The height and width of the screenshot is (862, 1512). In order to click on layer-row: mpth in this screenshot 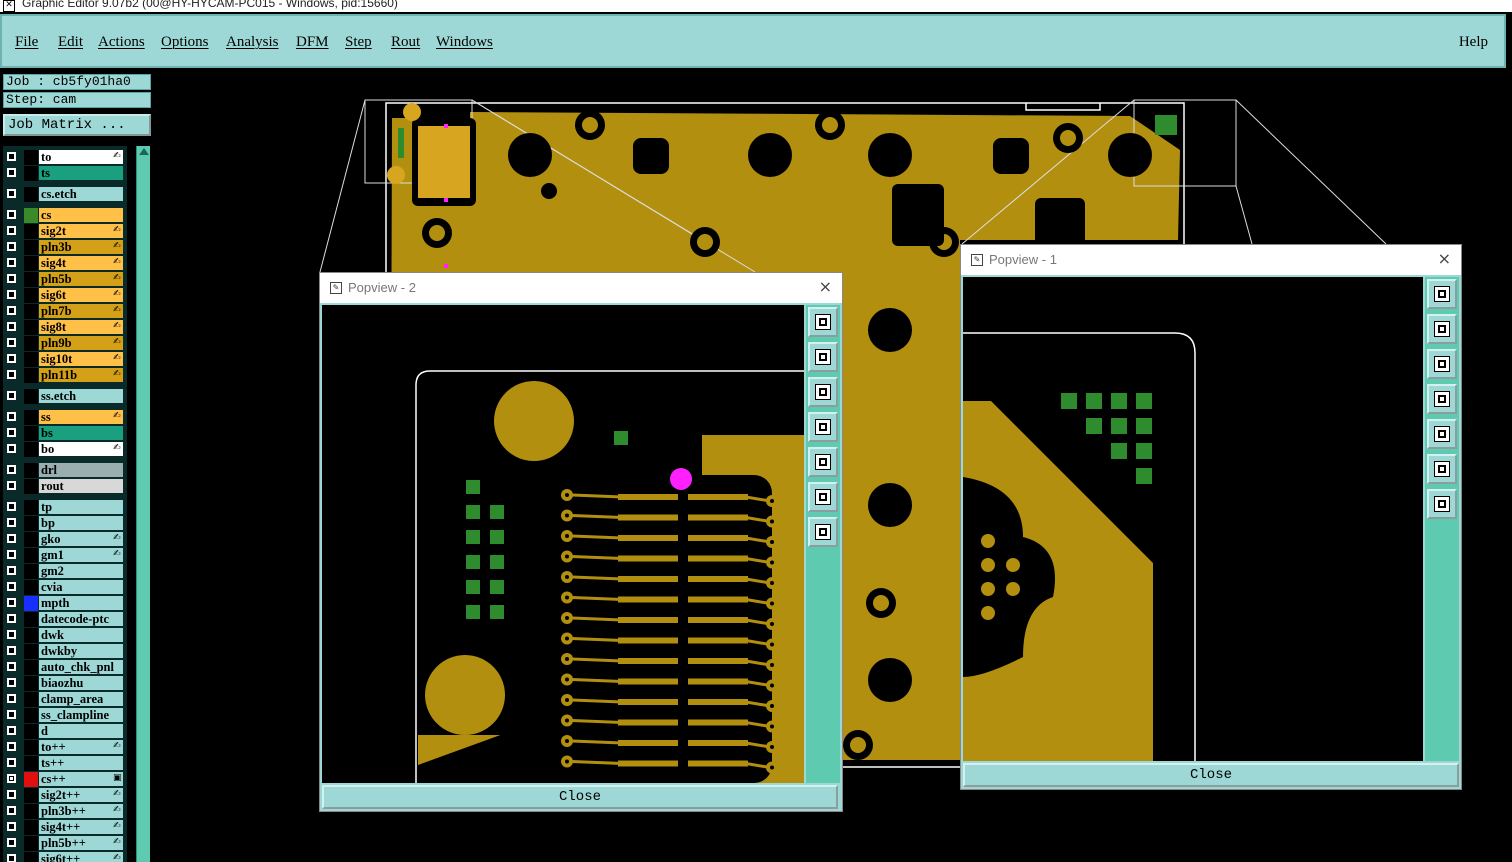, I will do `click(65, 603)`.